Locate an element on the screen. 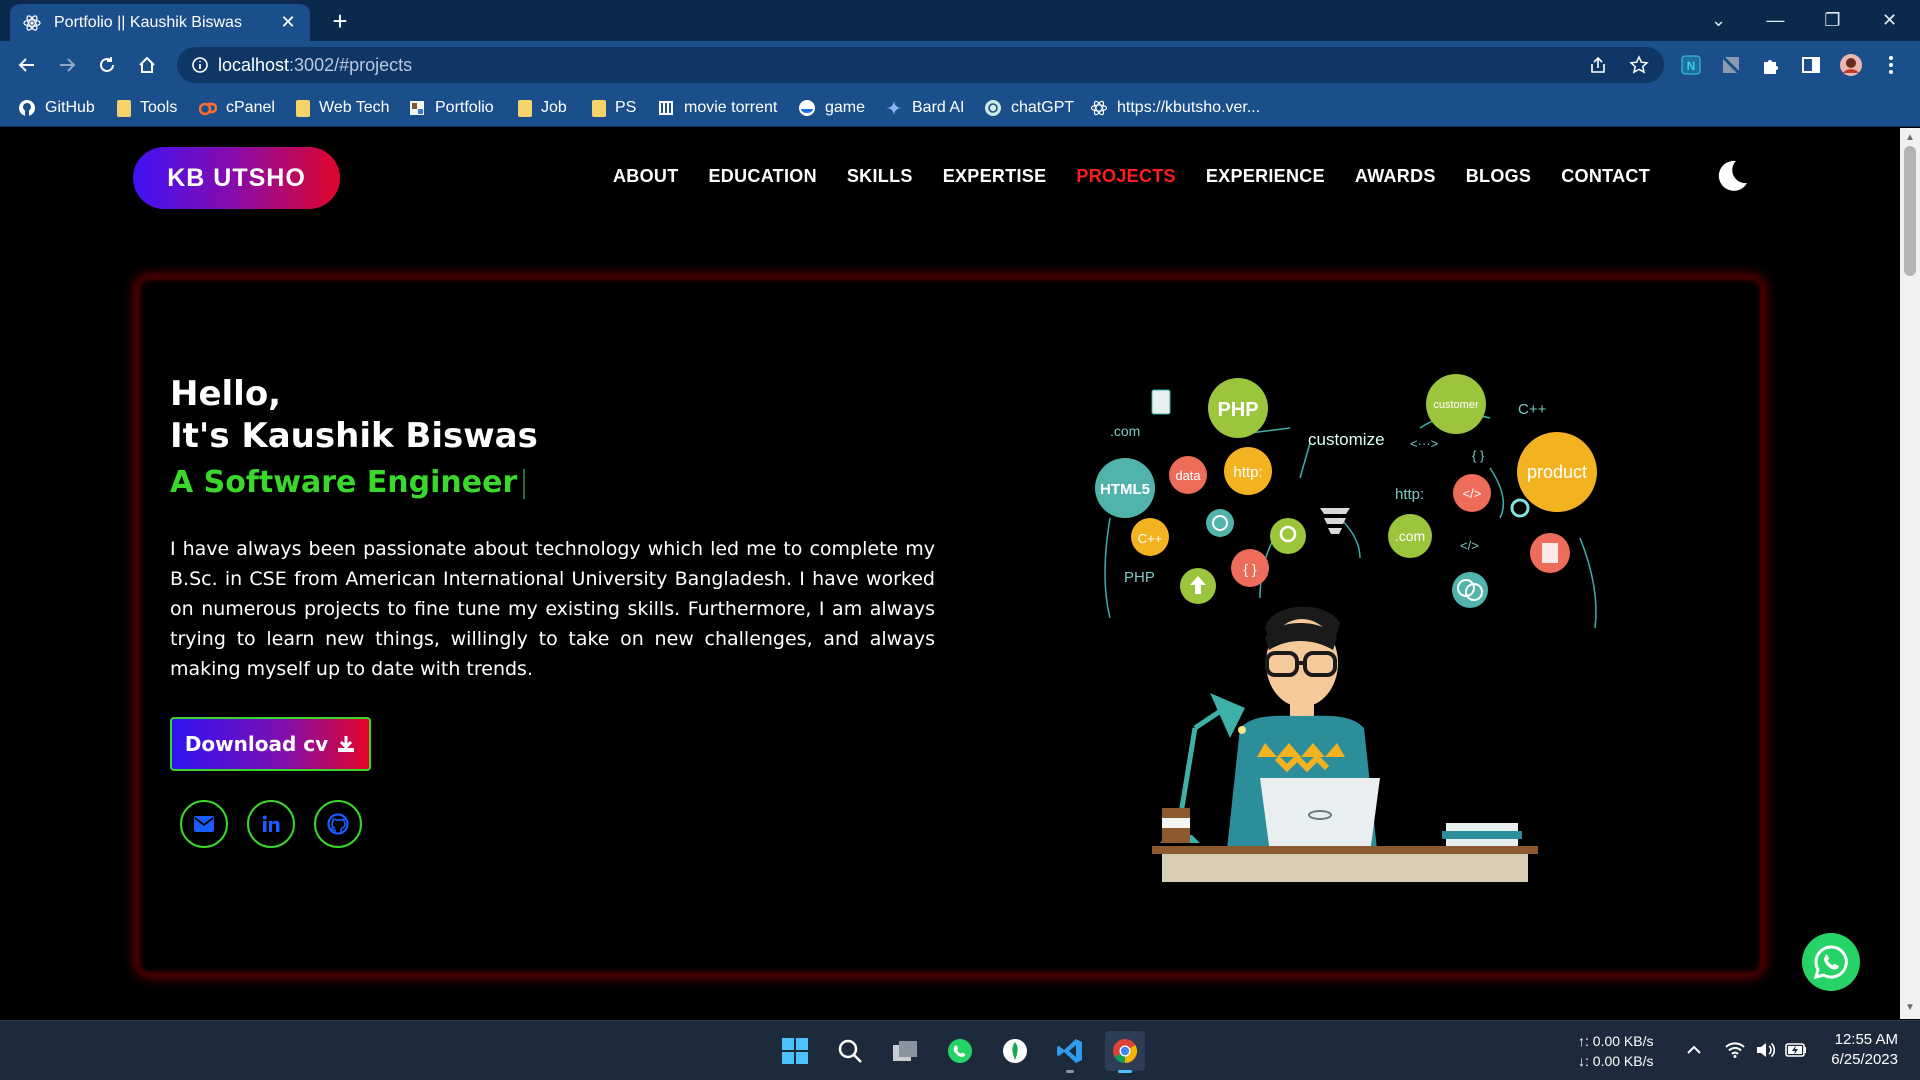 The width and height of the screenshot is (1920, 1080). bookmark-bard-ai: Bard AI is located at coordinates (924, 108).